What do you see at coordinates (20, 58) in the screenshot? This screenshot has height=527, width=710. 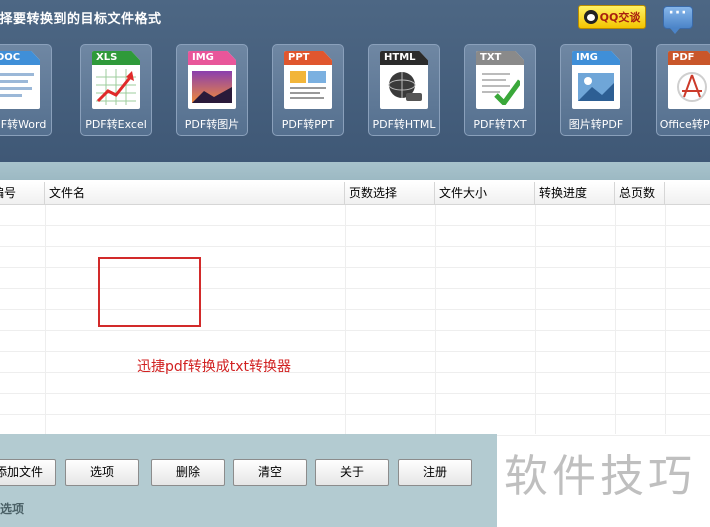 I see `tile-badge: DOC` at bounding box center [20, 58].